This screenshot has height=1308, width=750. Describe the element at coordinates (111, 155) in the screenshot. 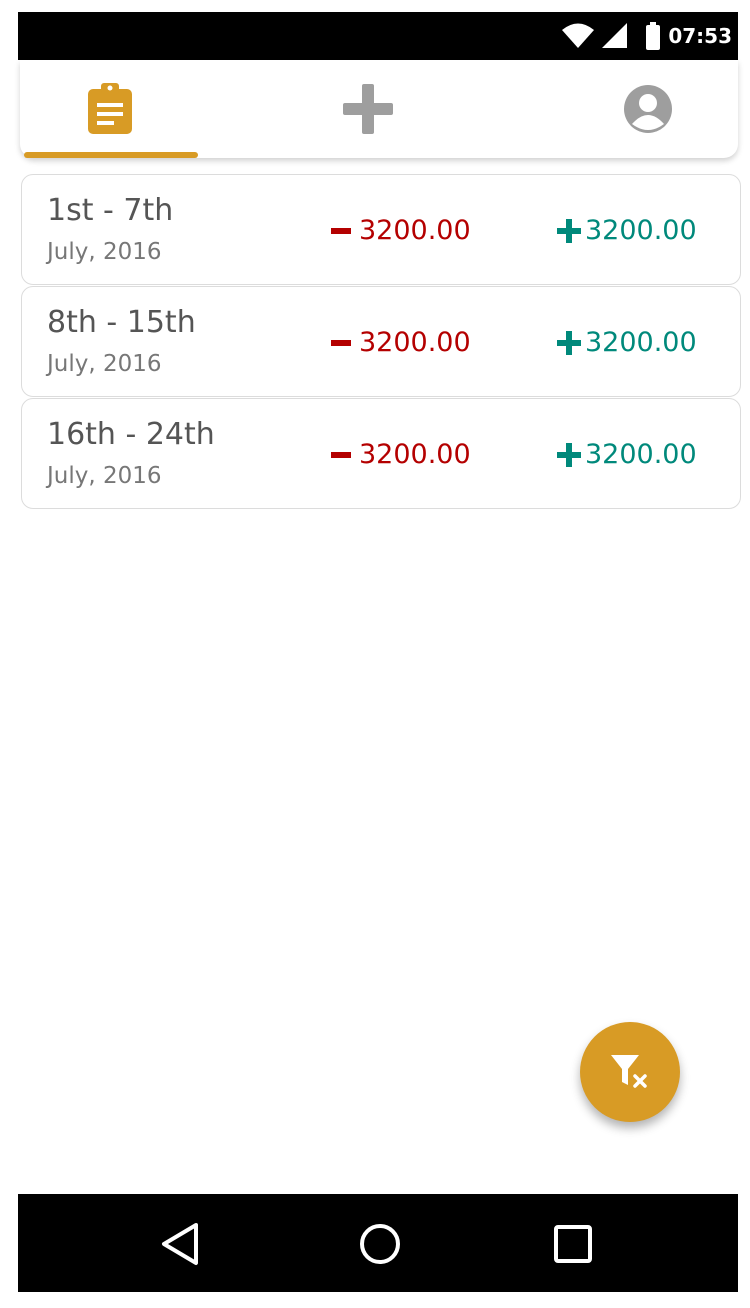

I see `active-tab-indicator` at that location.